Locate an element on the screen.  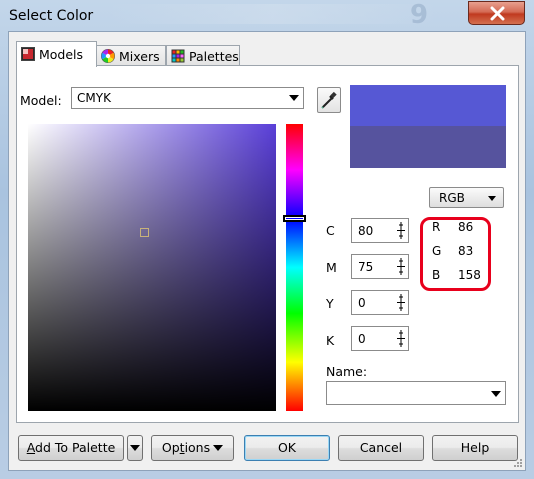
color-picker-marker is located at coordinates (144, 232).